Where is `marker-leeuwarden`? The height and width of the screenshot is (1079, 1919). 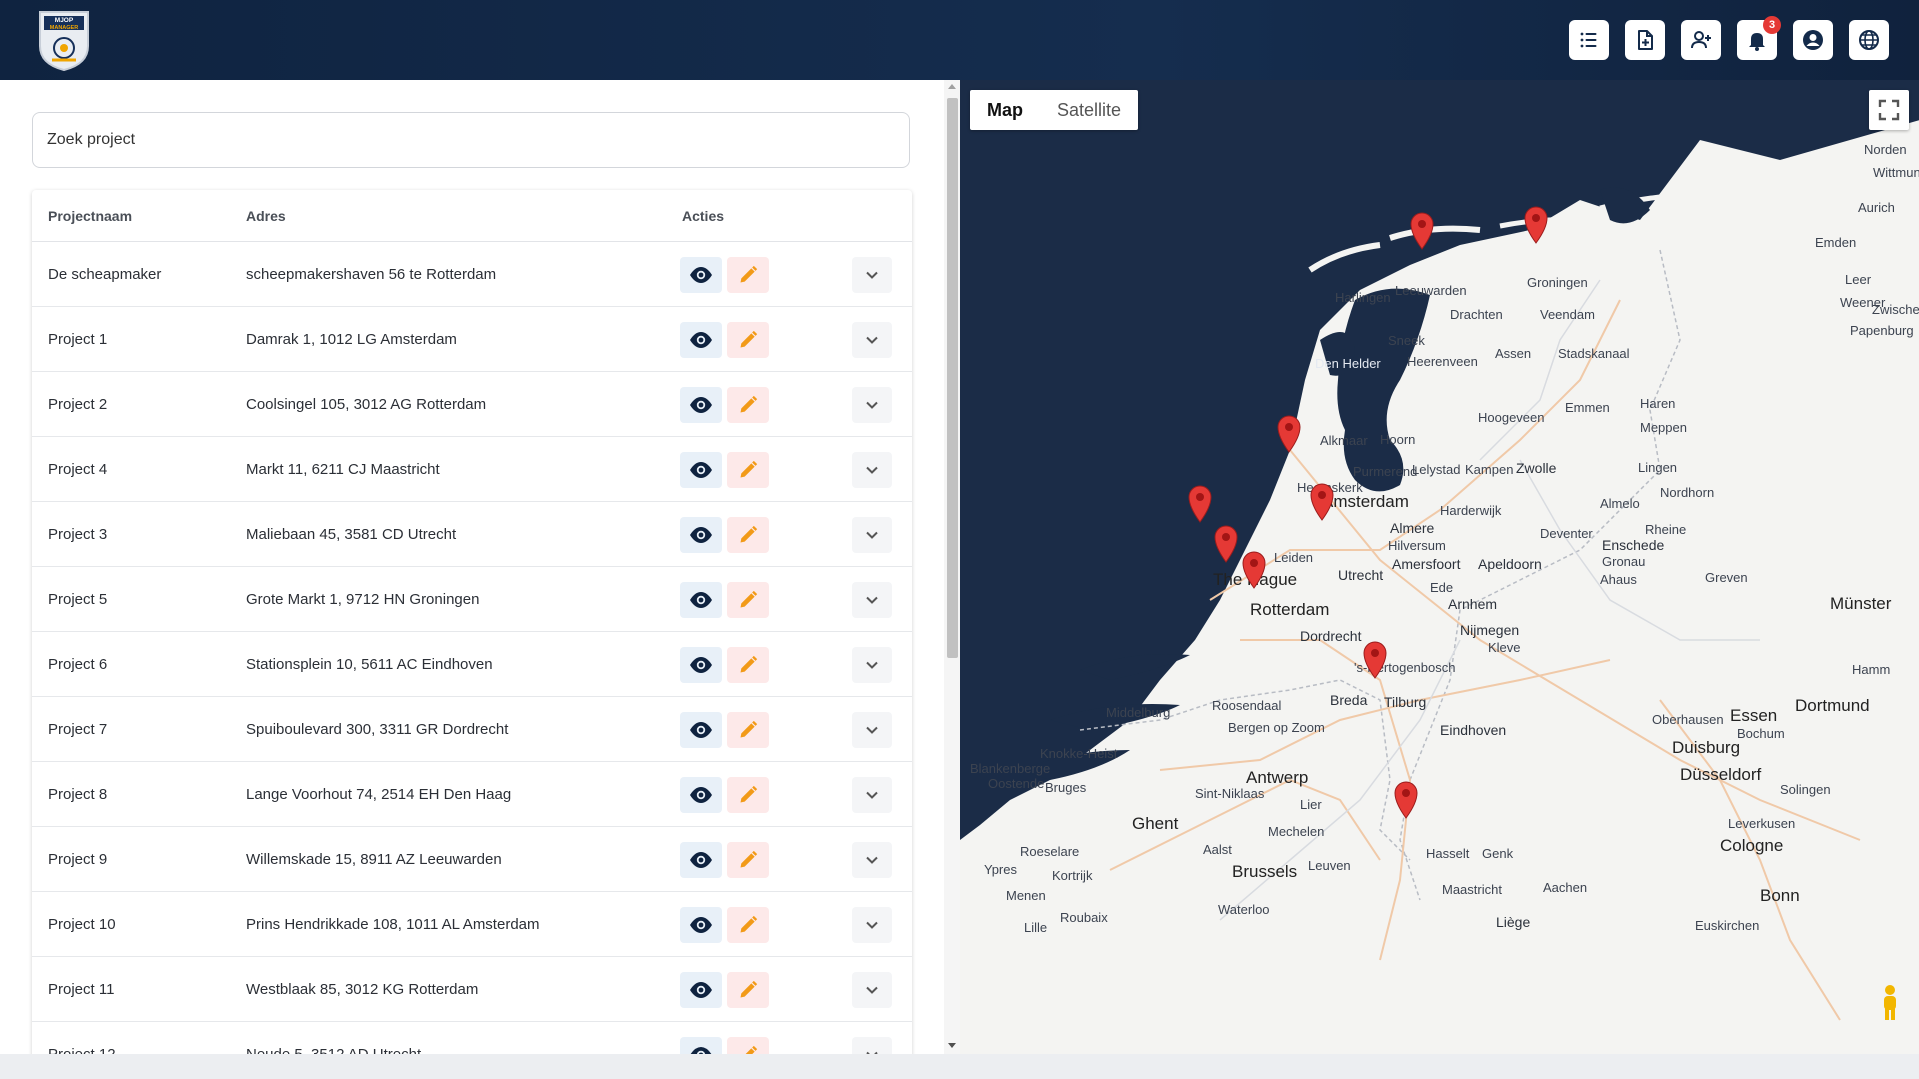 marker-leeuwarden is located at coordinates (1422, 230).